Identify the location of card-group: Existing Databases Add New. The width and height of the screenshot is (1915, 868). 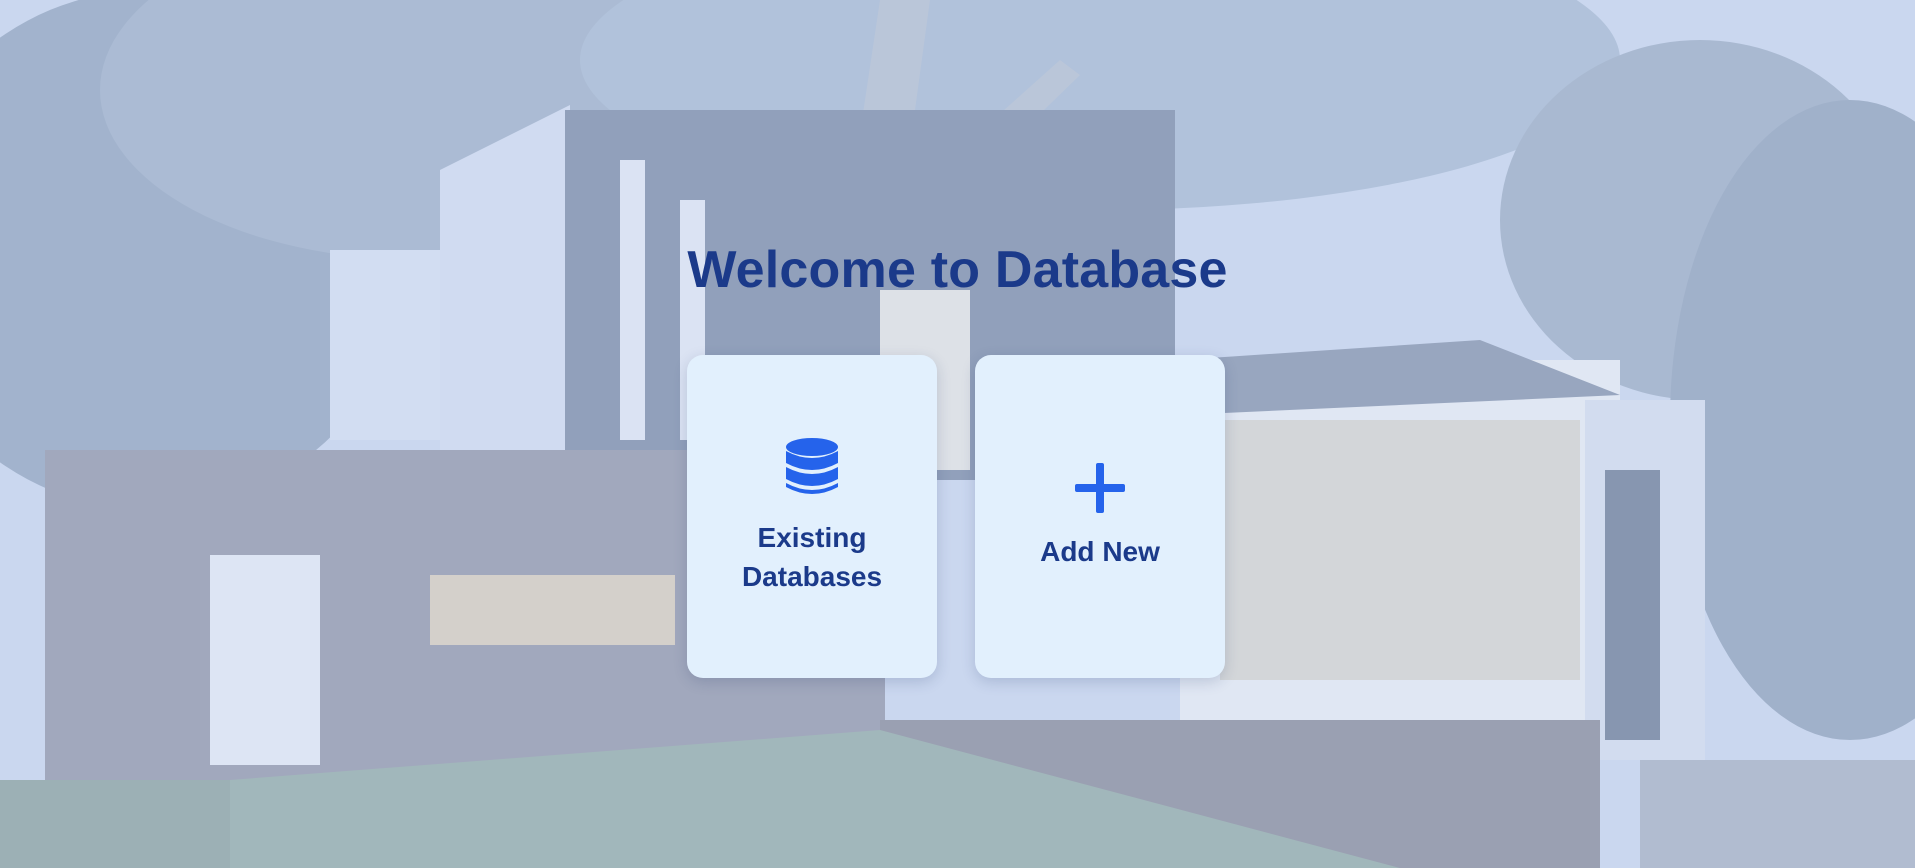
(956, 516).